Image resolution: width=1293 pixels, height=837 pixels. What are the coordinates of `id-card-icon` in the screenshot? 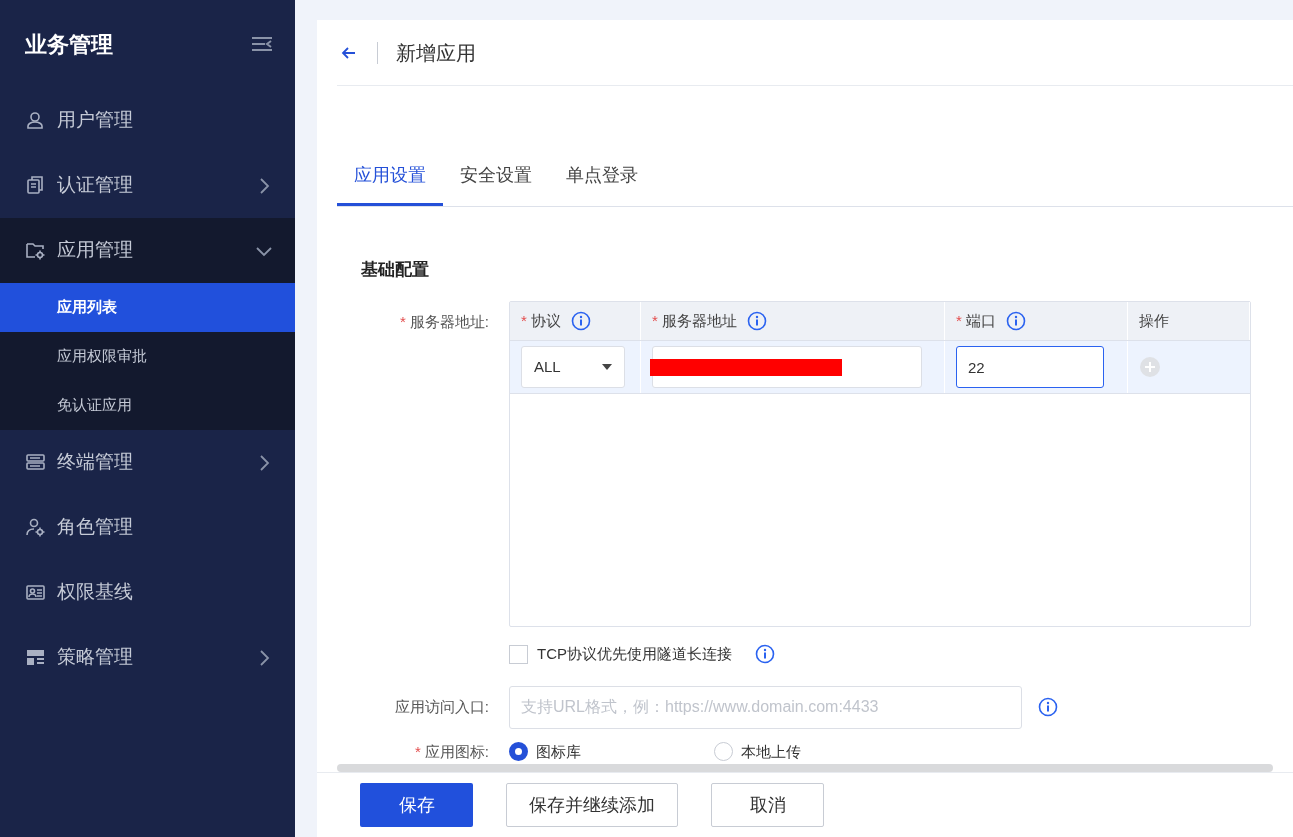 It's located at (35, 592).